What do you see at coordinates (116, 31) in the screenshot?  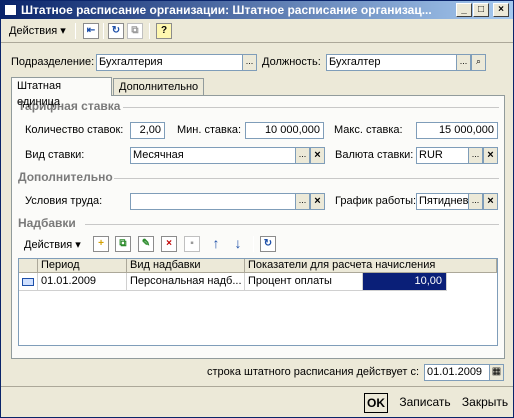 I see `refresh-icon: ↻` at bounding box center [116, 31].